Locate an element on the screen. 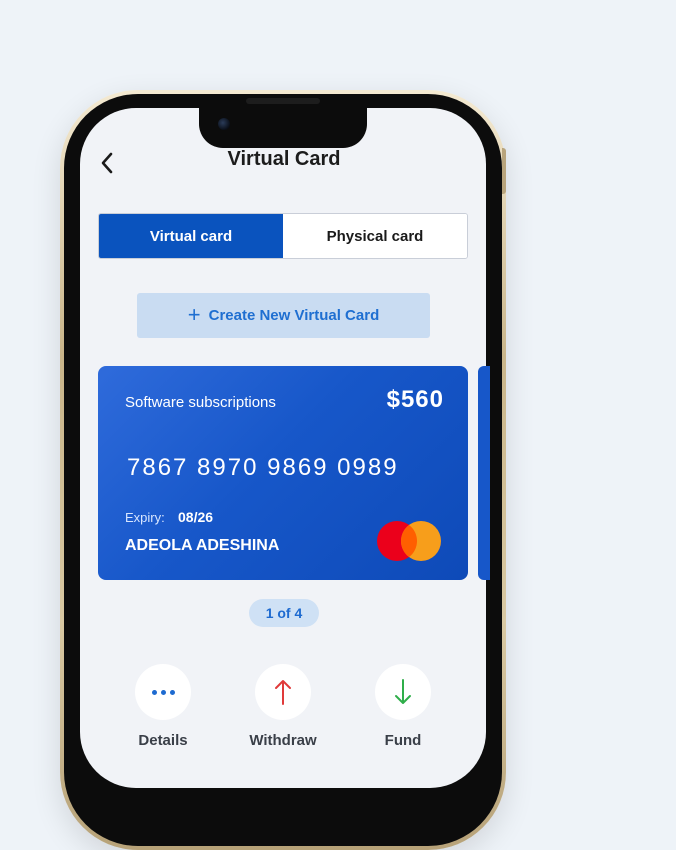 The image size is (676, 850). mastercard-icon is located at coordinates (409, 541).